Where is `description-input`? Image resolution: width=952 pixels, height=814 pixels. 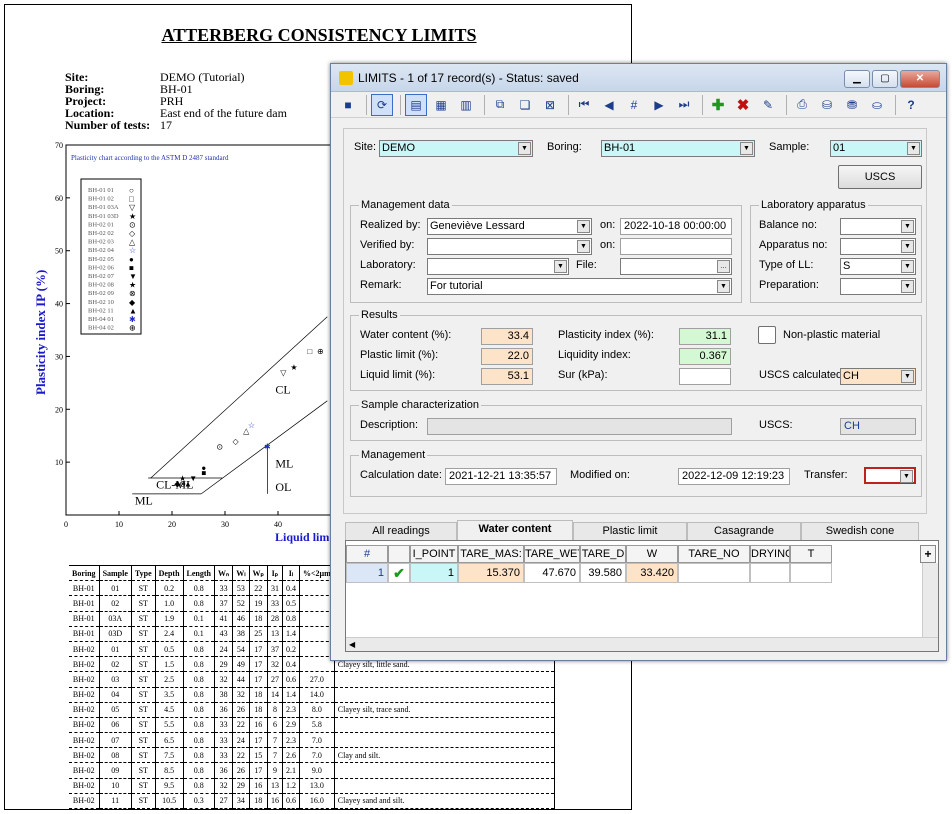
description-input is located at coordinates (579, 426).